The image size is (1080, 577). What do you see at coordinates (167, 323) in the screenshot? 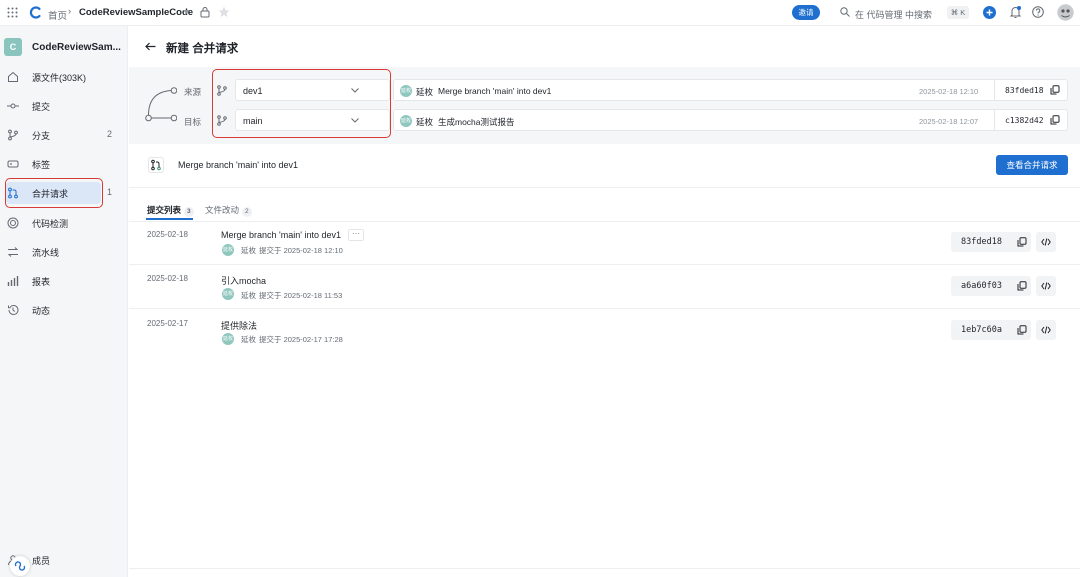
I see `commit-date: 2025-02-17` at bounding box center [167, 323].